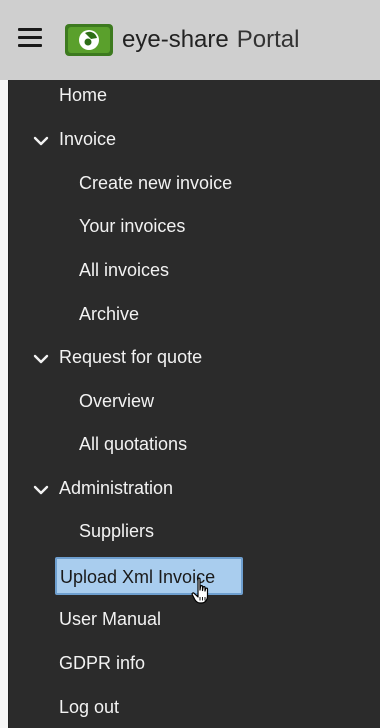  I want to click on nav-invoice-group: Invoice, so click(74, 140).